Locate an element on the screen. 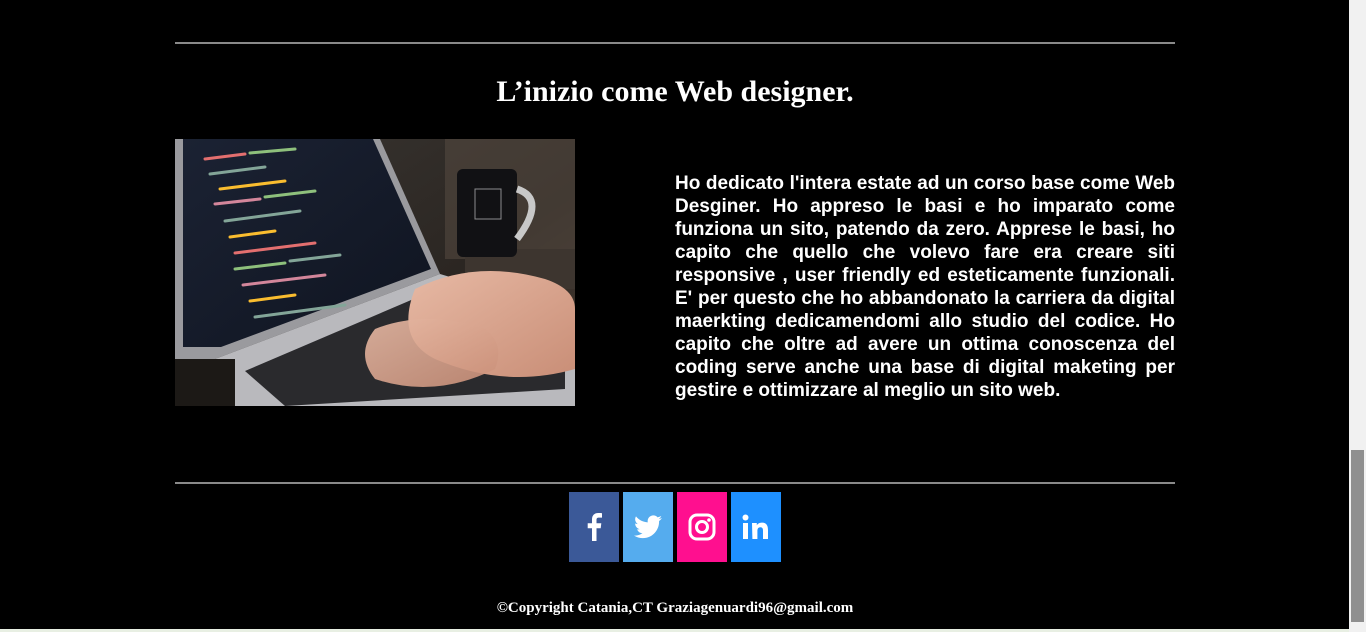 This screenshot has height=632, width=1366. scrollbar-thumb is located at coordinates (1357, 536).